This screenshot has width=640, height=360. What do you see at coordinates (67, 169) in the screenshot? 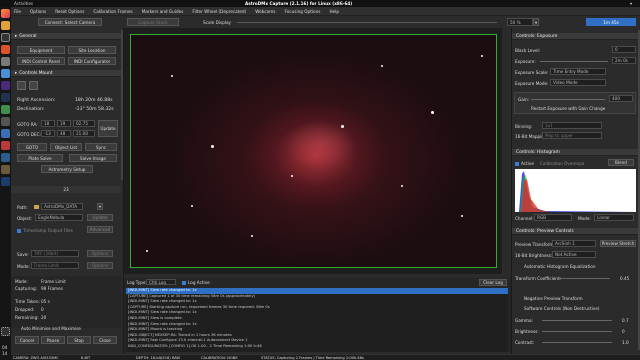
I see `astrometry-setup-button: Astrometry Setup` at bounding box center [67, 169].